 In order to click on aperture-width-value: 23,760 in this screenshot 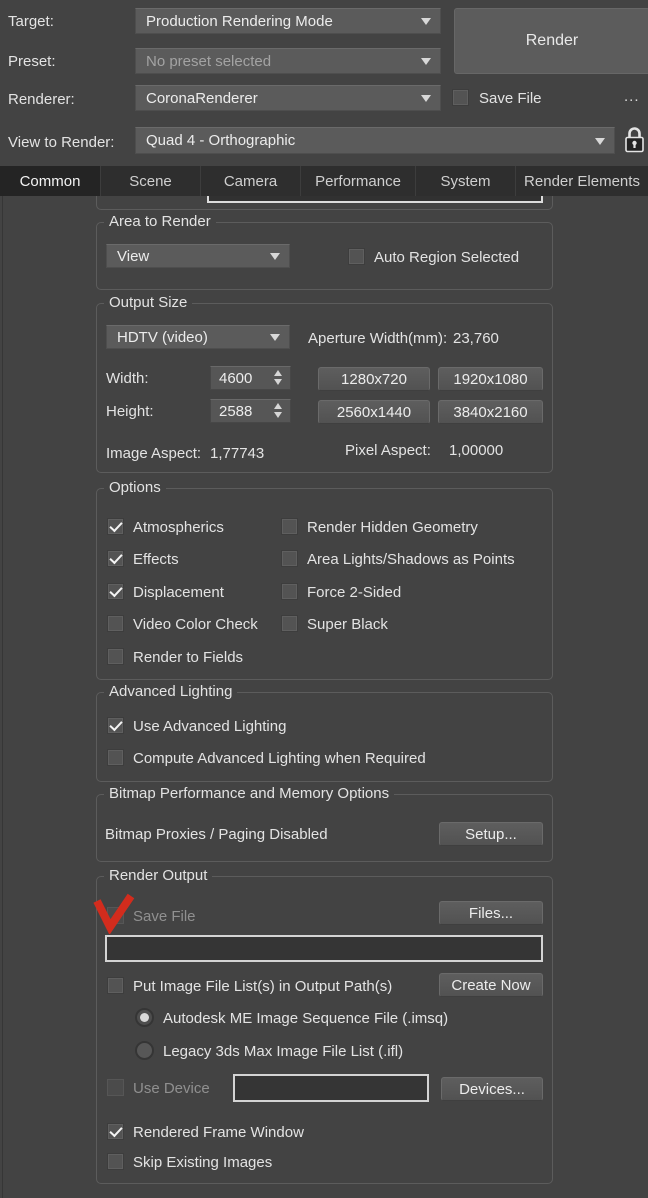, I will do `click(476, 338)`.